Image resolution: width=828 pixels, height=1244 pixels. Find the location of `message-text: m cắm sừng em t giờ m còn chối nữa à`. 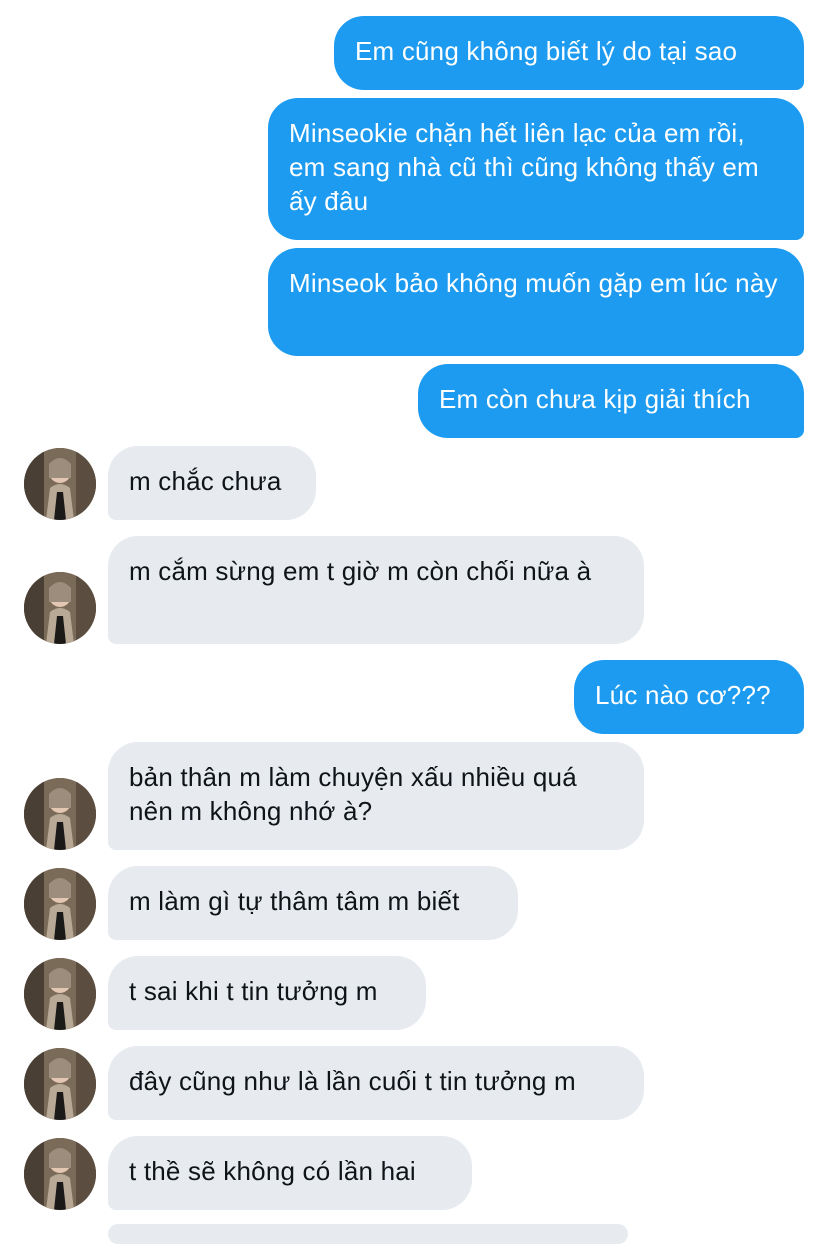

message-text: m cắm sừng em t giờ m còn chối nữa à is located at coordinates (360, 571).